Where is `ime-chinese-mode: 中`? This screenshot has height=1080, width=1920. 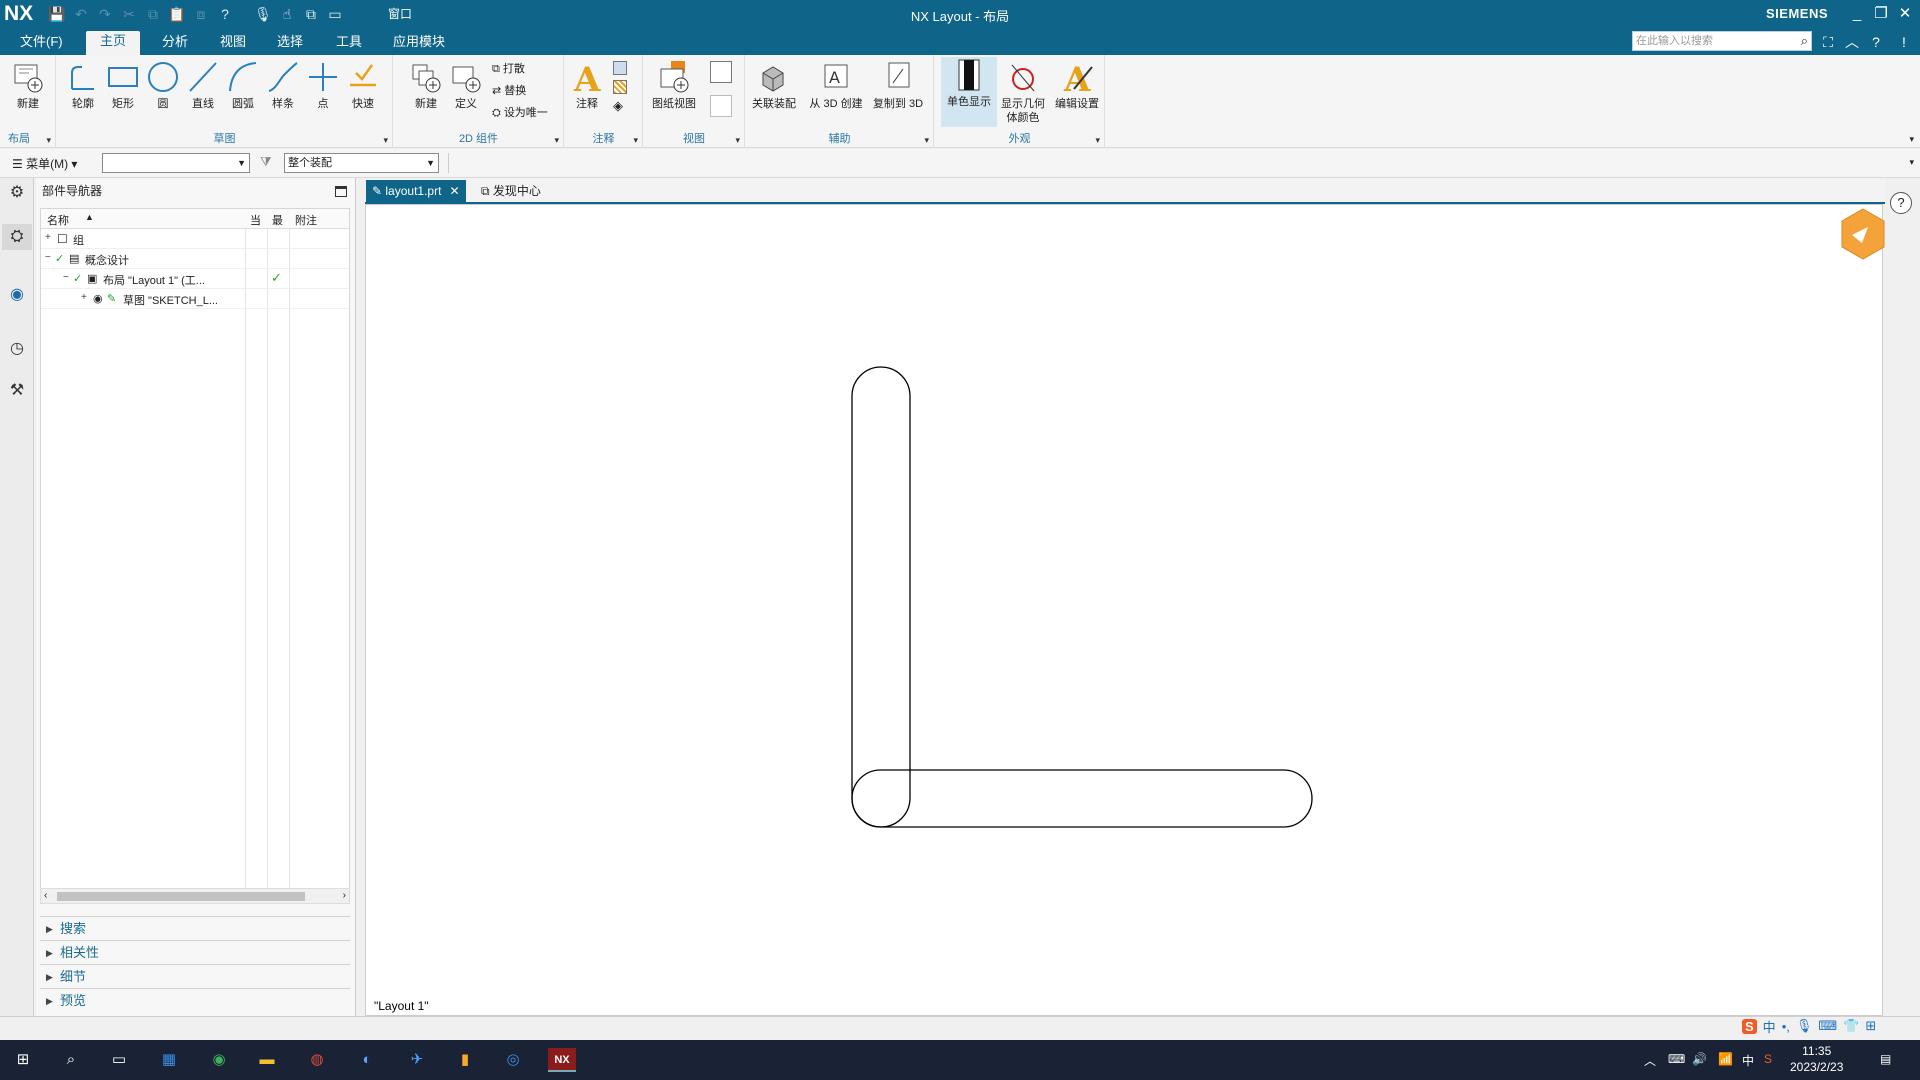
ime-chinese-mode: 中 is located at coordinates (1769, 1026).